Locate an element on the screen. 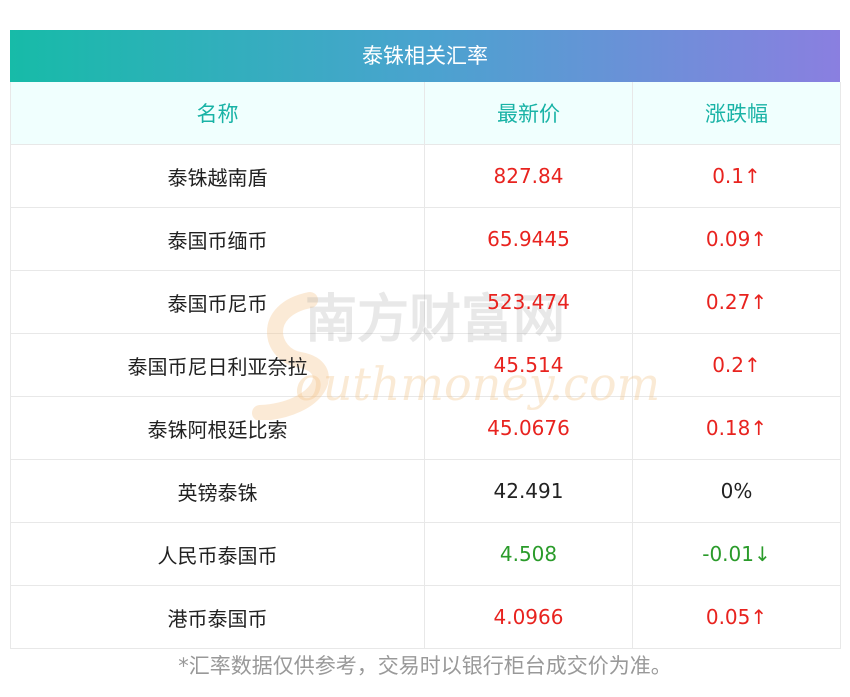  row-name: 泰国币尼日利亚奈拉 is located at coordinates (217, 365).